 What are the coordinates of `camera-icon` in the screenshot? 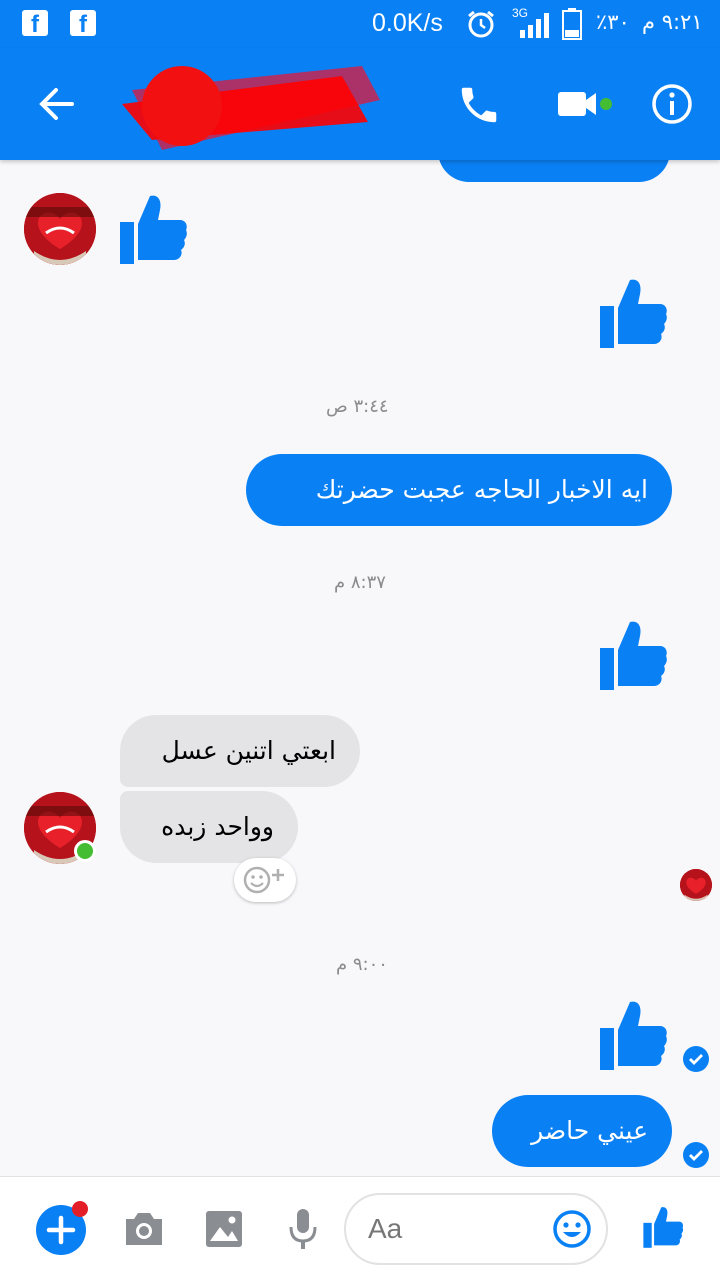 It's located at (144, 1229).